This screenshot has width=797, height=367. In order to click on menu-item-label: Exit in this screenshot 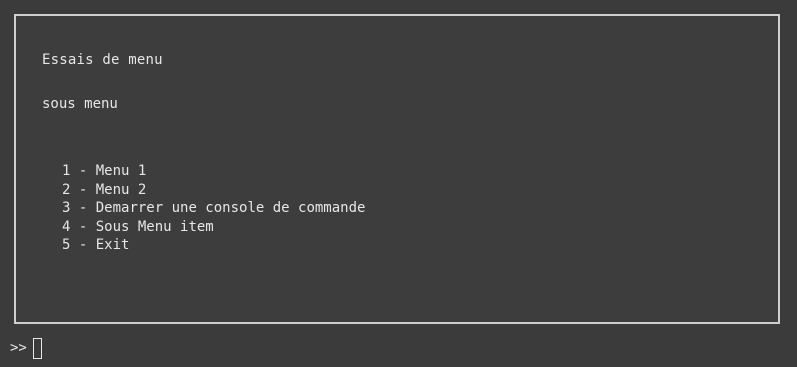, I will do `click(112, 245)`.